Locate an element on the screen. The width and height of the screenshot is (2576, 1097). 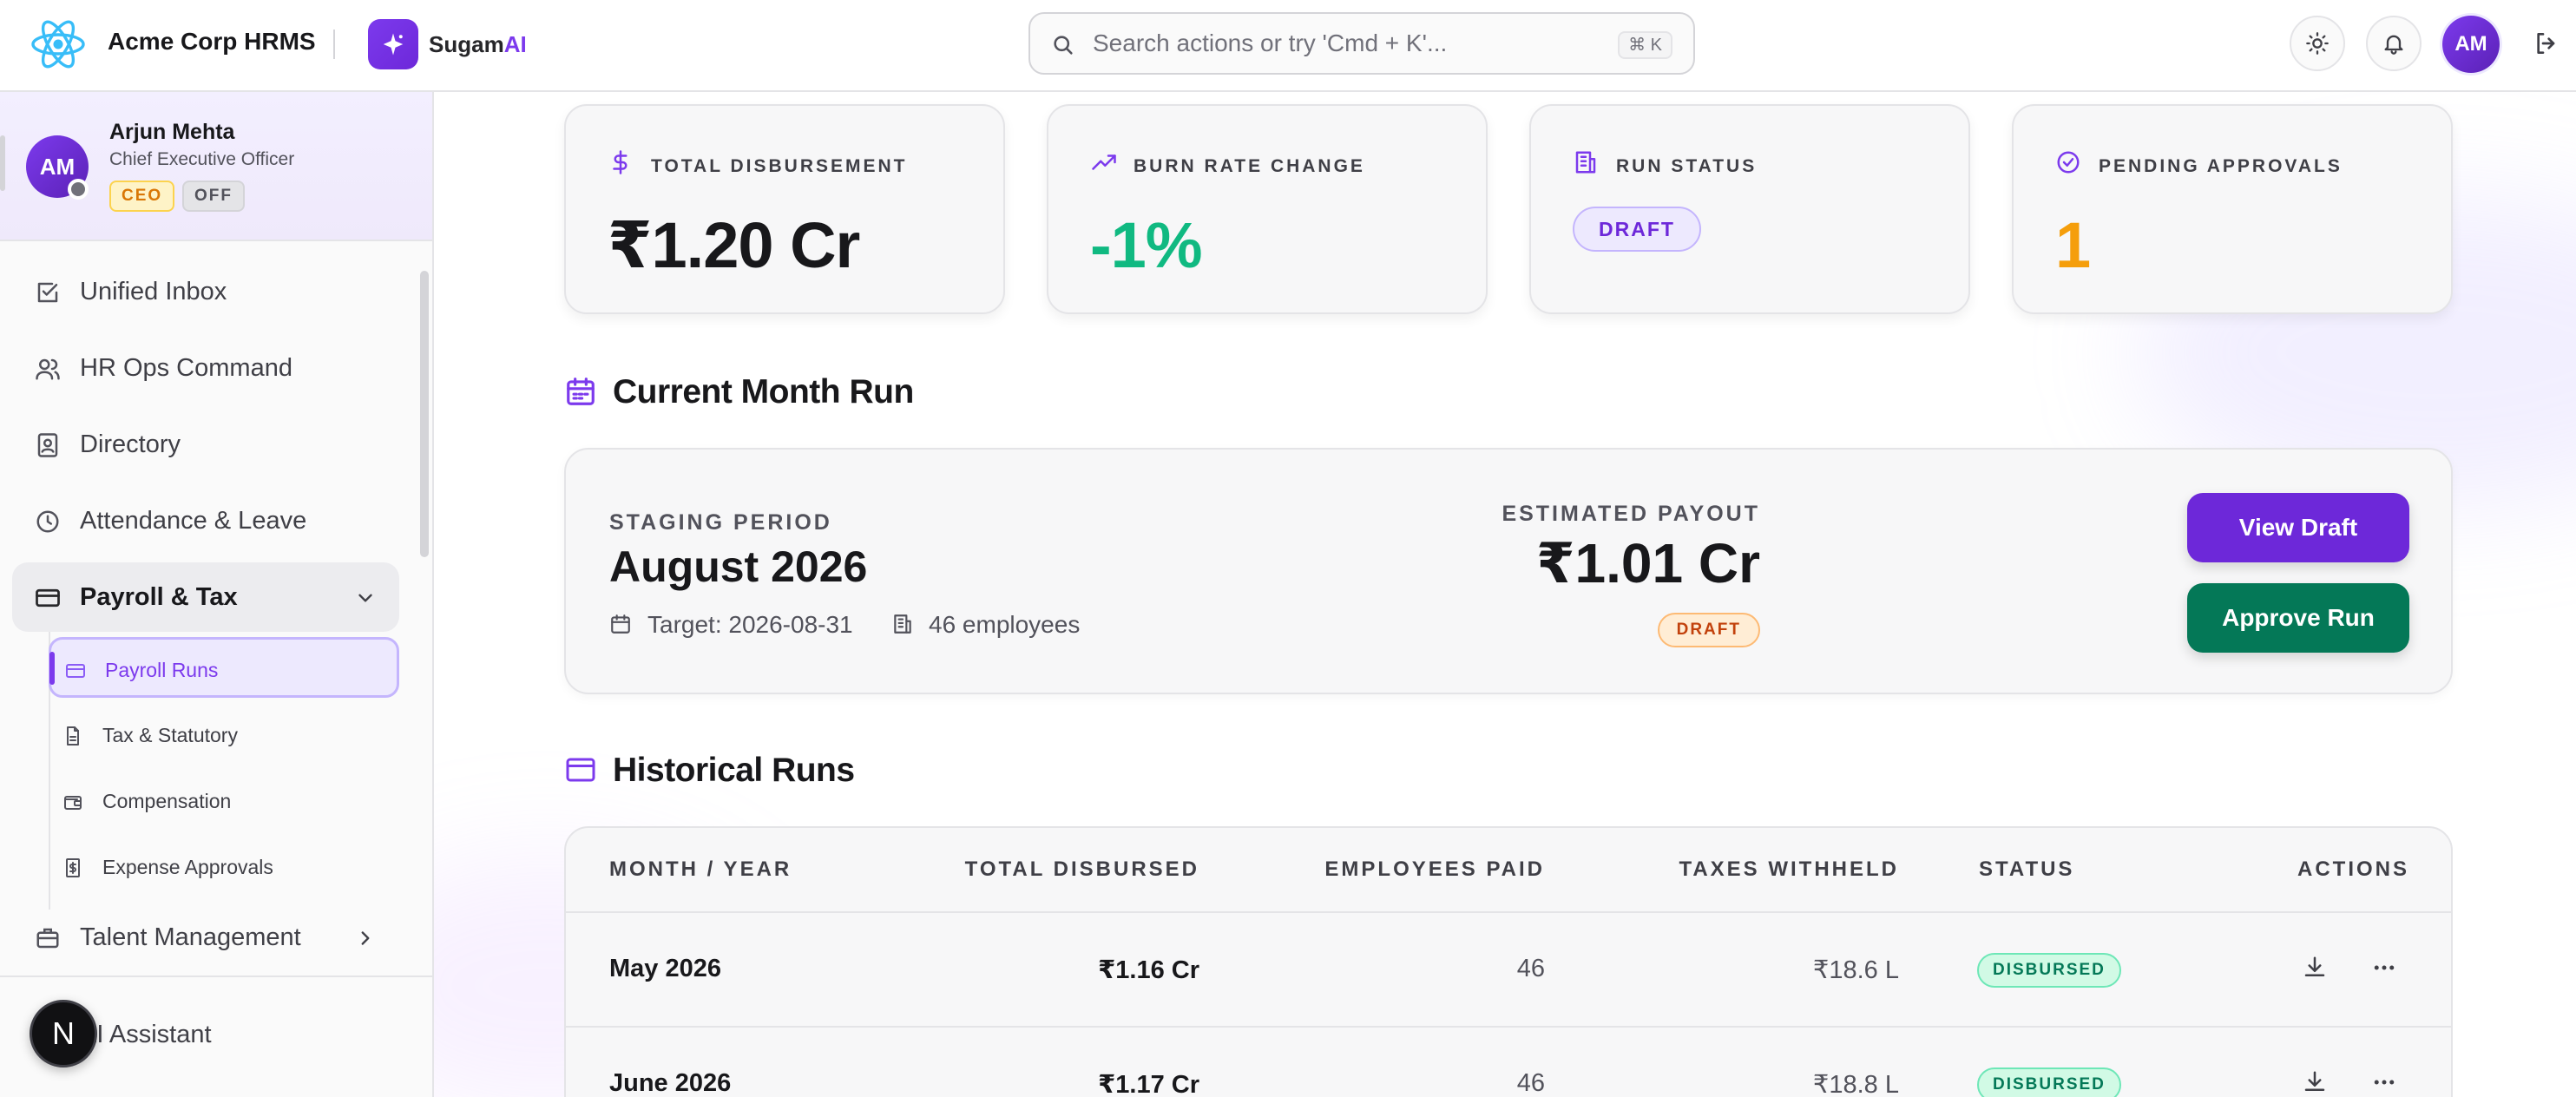
table-row: May 2026 ₹1.16 Cr 46 ₹18.6 L DISBURSED is located at coordinates (1508, 971).